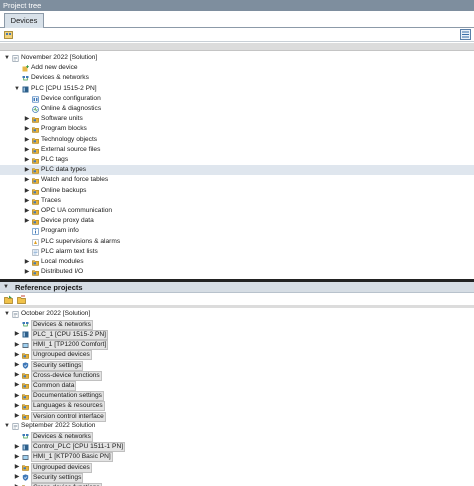  What do you see at coordinates (237, 89) in the screenshot?
I see `tree-item-plc-cpu-1515-2-pn: ▼ PLC [CPU 1515-2 PN]` at bounding box center [237, 89].